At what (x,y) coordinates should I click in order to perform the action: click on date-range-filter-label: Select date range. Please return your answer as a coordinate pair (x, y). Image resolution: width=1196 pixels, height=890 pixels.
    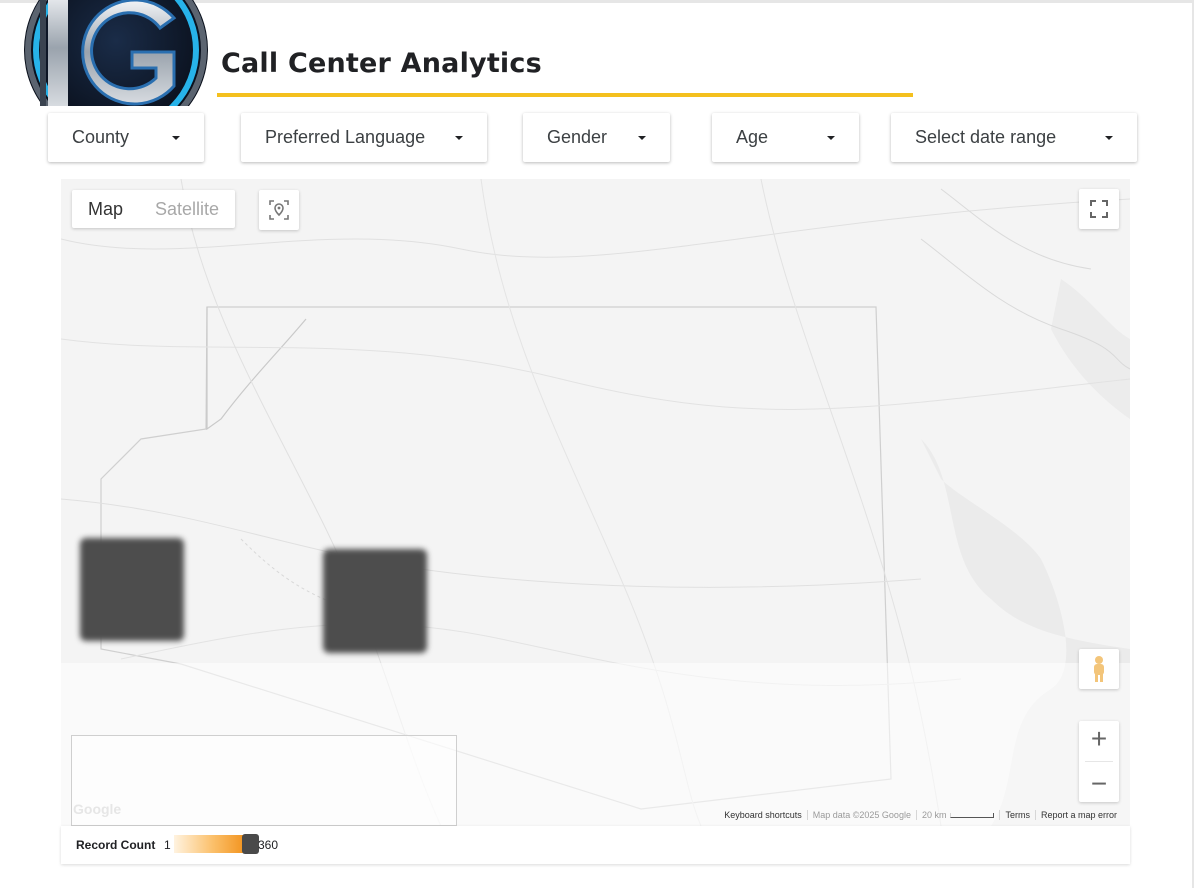
    Looking at the image, I should click on (986, 137).